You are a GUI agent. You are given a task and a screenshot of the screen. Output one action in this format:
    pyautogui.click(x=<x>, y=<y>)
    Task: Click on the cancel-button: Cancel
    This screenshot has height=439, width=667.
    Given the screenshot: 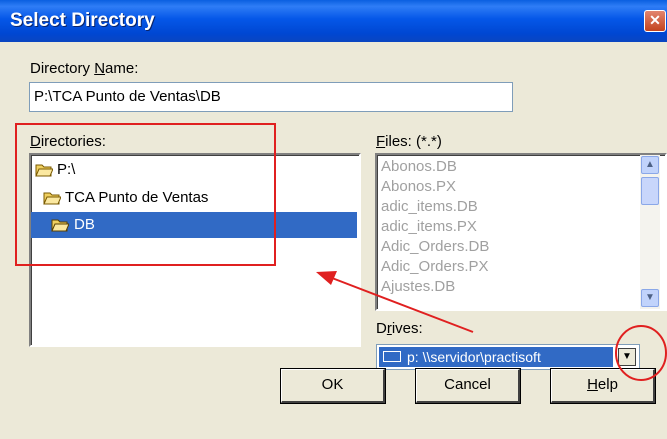 What is the action you would take?
    pyautogui.click(x=468, y=386)
    